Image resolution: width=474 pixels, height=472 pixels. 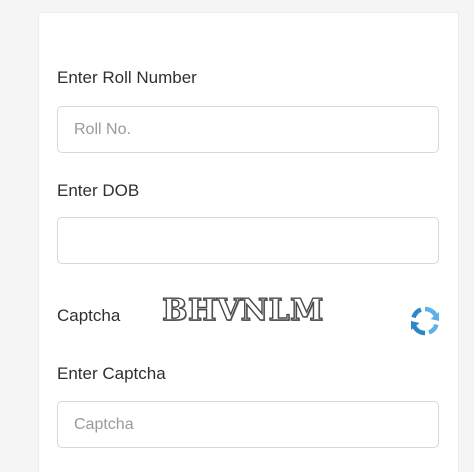 What do you see at coordinates (248, 240) in the screenshot?
I see `dob-input` at bounding box center [248, 240].